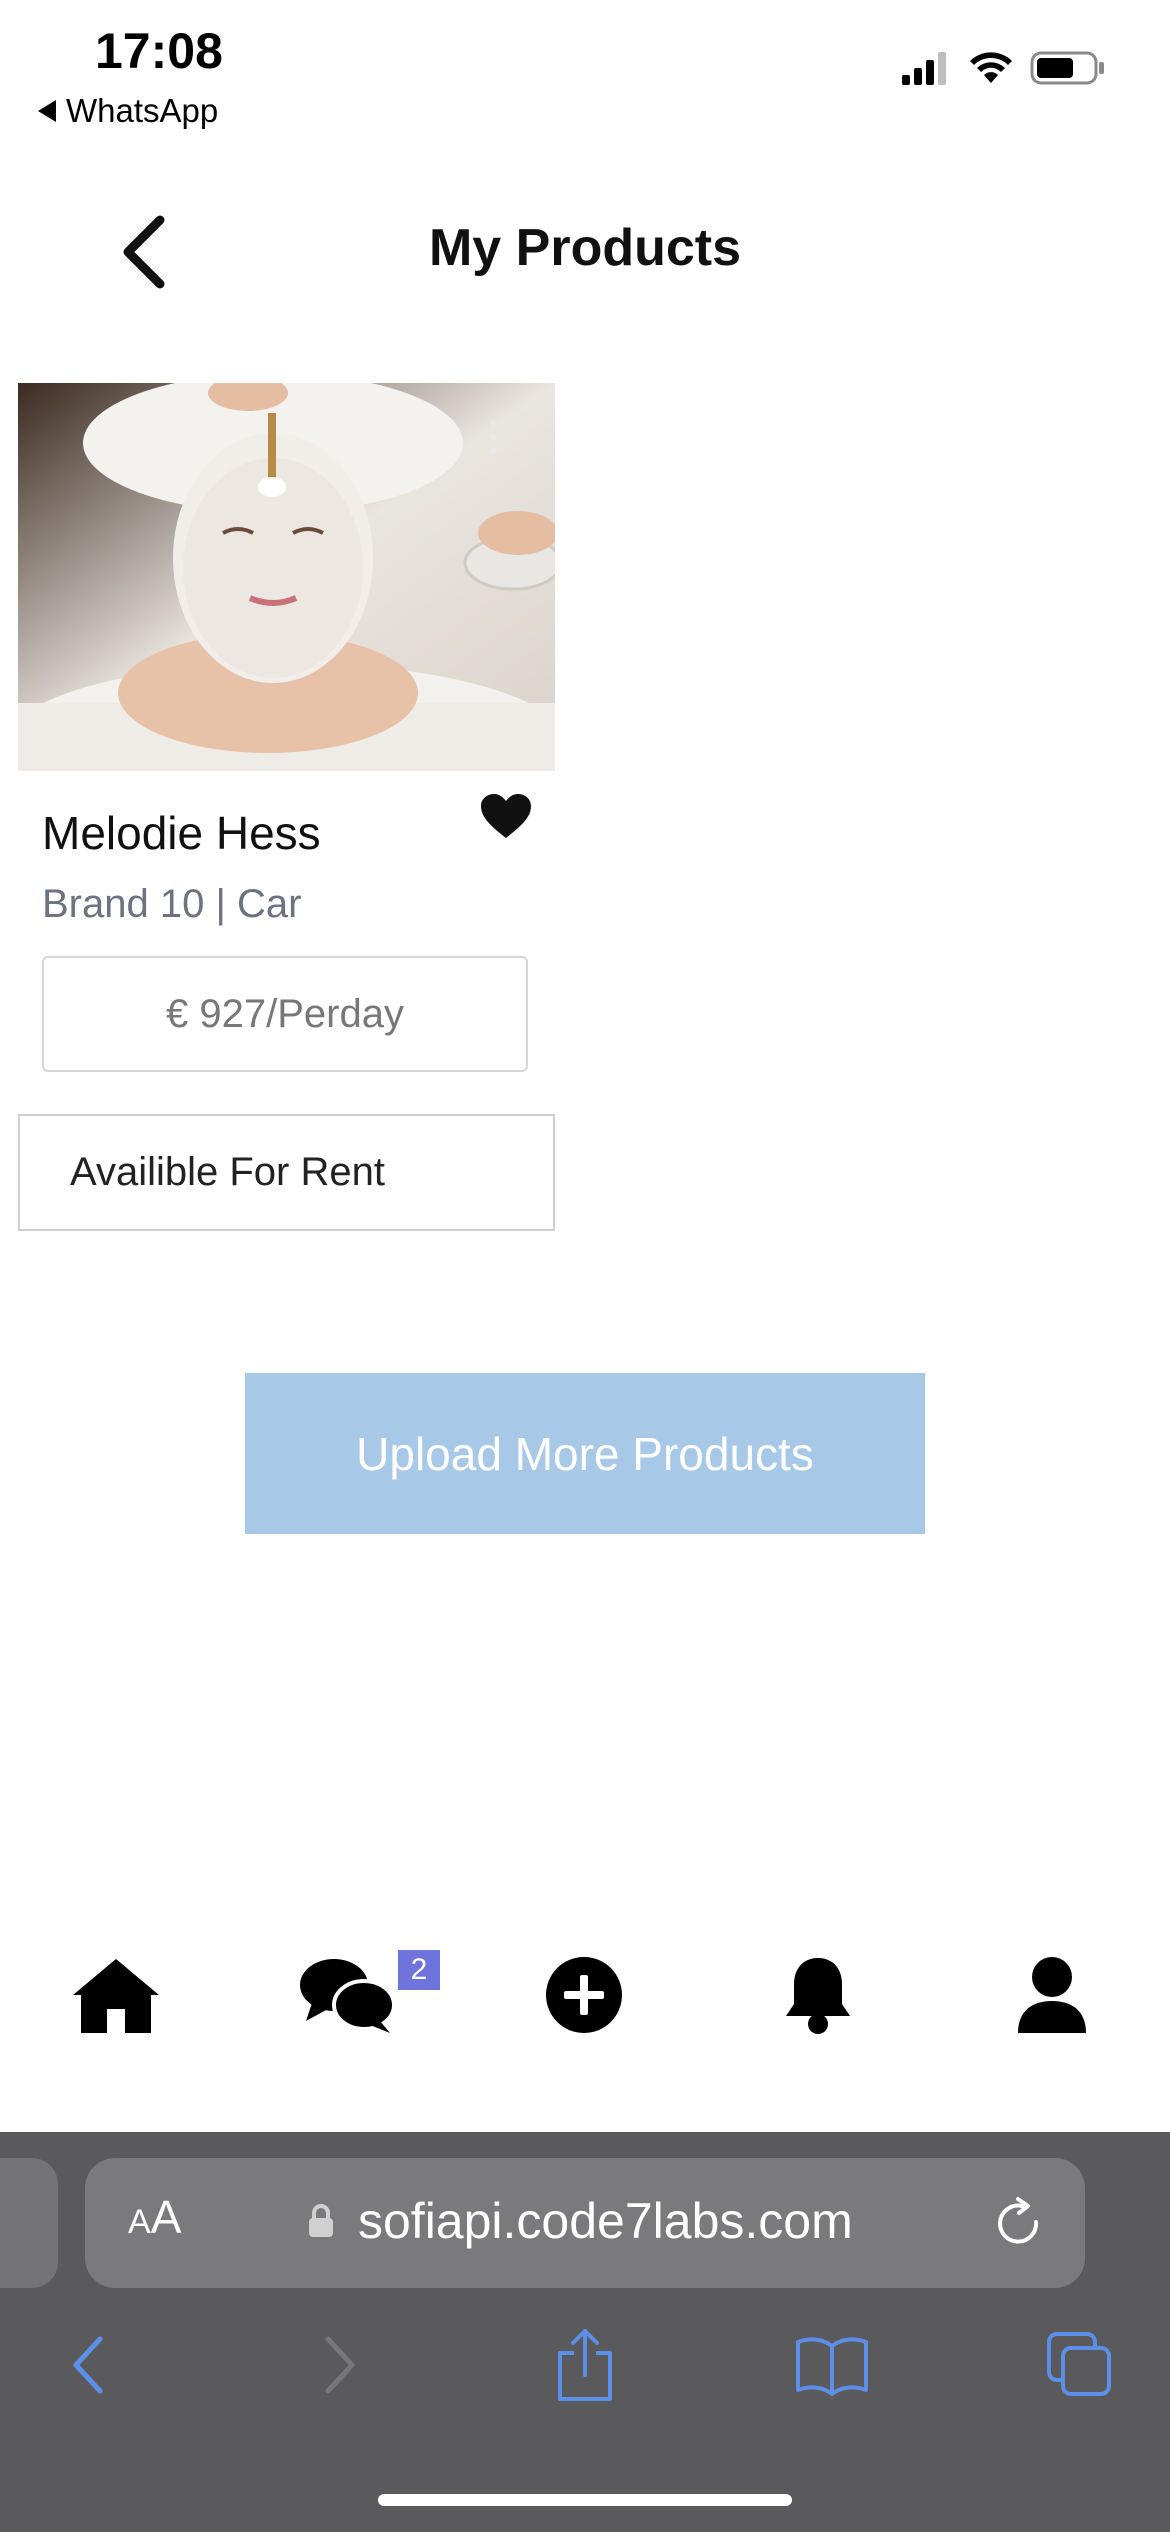 This screenshot has height=2532, width=1170. I want to click on bookmarks-icon, so click(832, 2366).